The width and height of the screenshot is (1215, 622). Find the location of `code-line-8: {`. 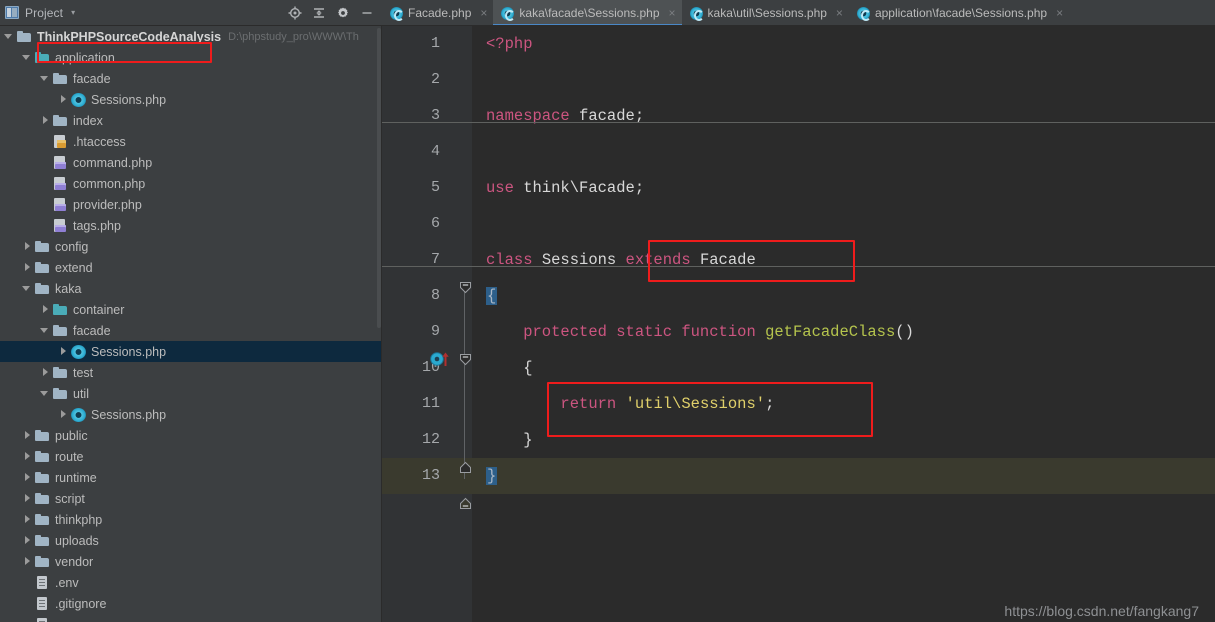

code-line-8: { is located at coordinates (843, 296).